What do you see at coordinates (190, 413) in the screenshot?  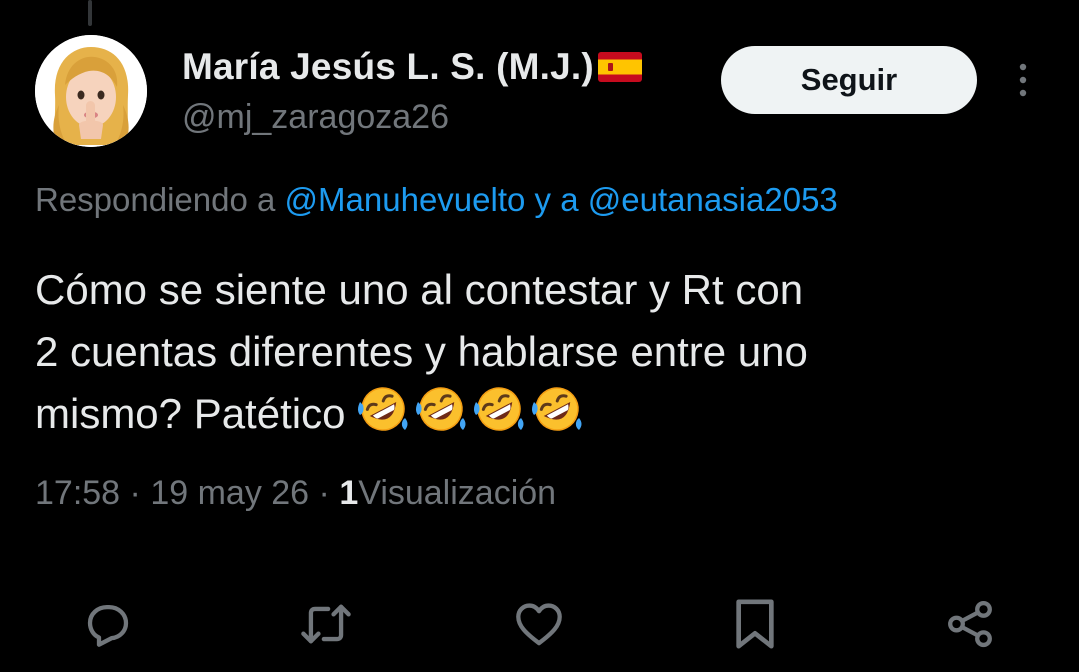 I see `tweet-text-line-end: mismo? Patético` at bounding box center [190, 413].